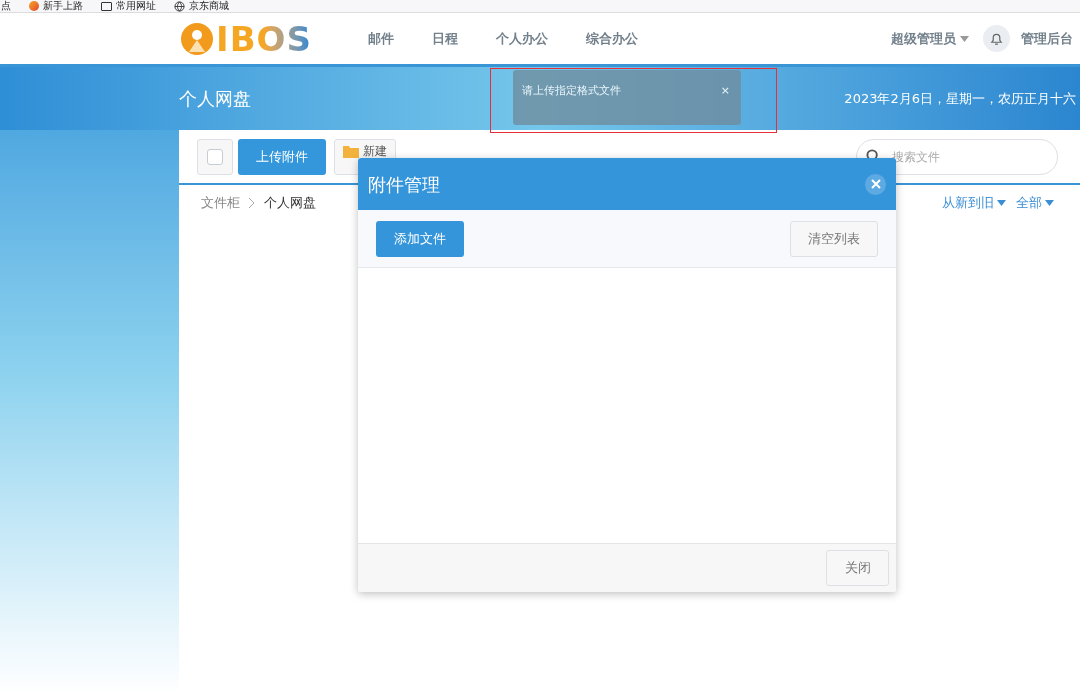  What do you see at coordinates (834, 238) in the screenshot?
I see `clear-list-button: 清空列表` at bounding box center [834, 238].